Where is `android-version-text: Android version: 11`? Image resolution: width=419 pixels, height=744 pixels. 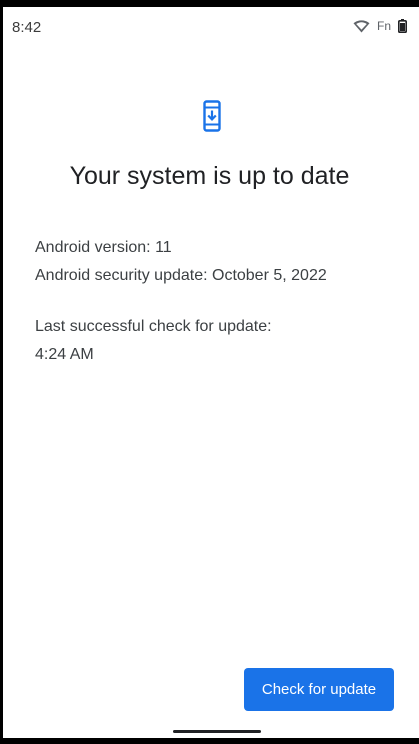
android-version-text: Android version: 11 is located at coordinates (103, 247).